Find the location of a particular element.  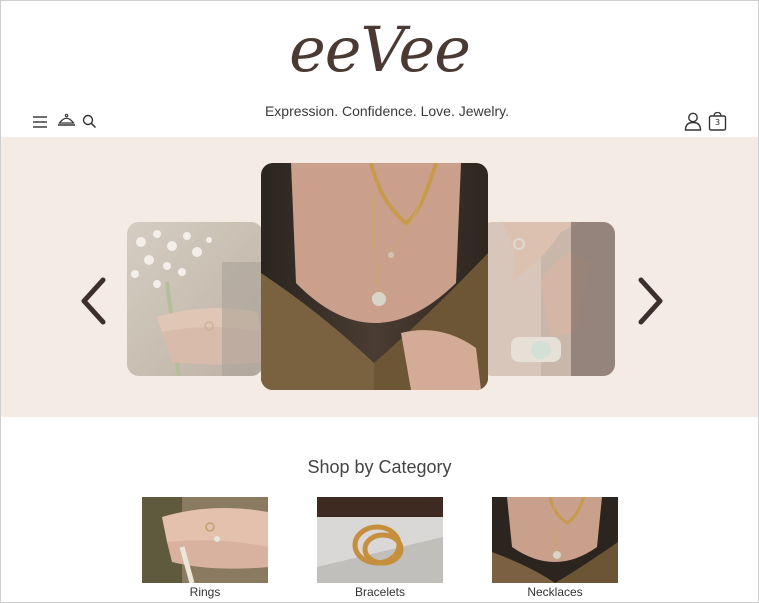

category-necklaces: Necklaces is located at coordinates (555, 548).